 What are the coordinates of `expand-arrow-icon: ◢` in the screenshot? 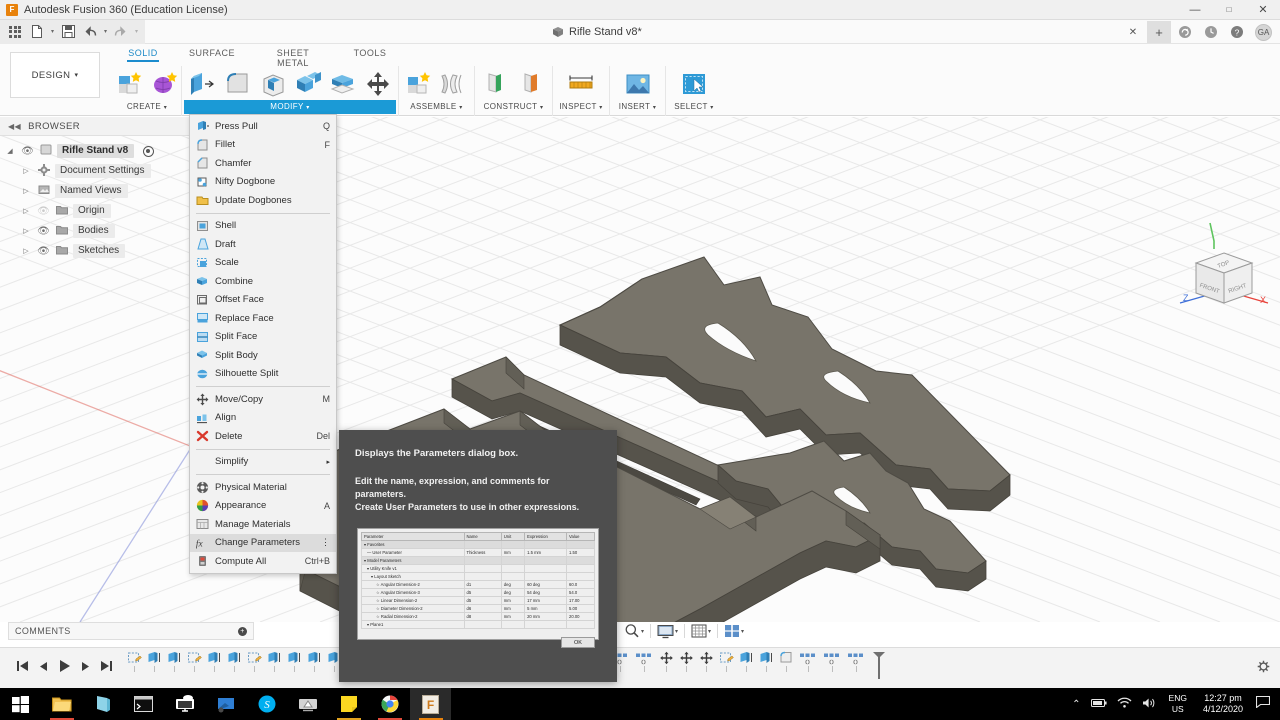 It's located at (10, 151).